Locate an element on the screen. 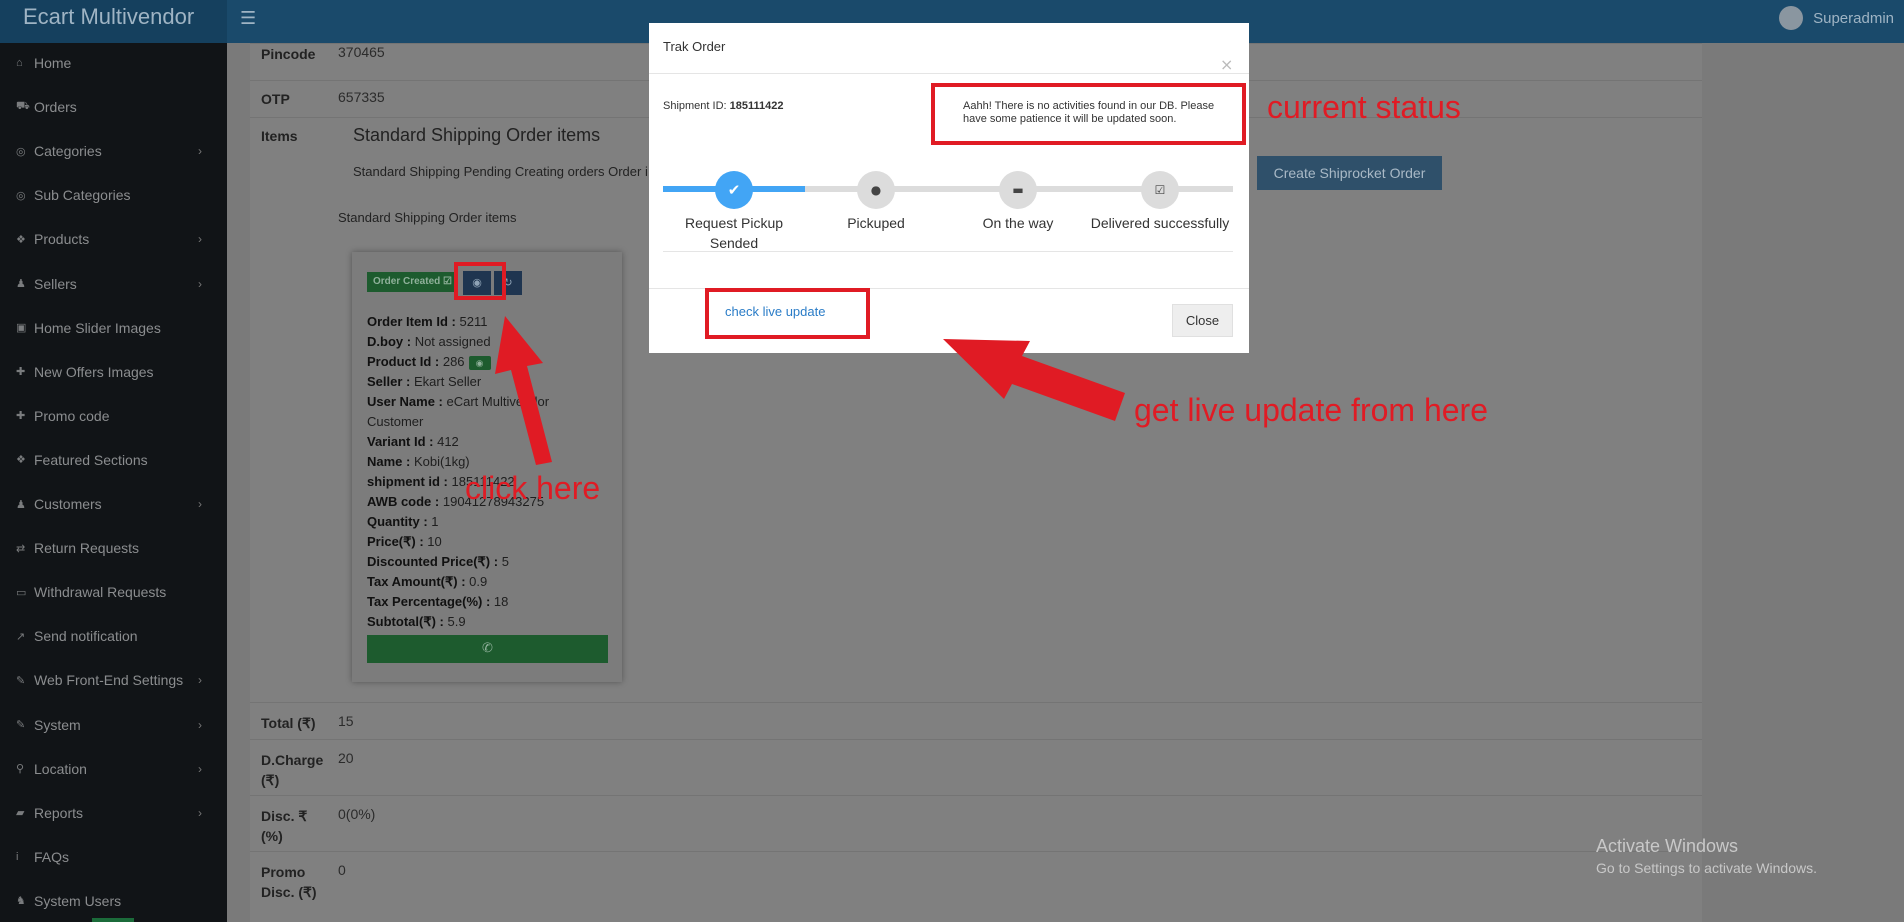  live-update-annotation: get live update from here is located at coordinates (1311, 410).